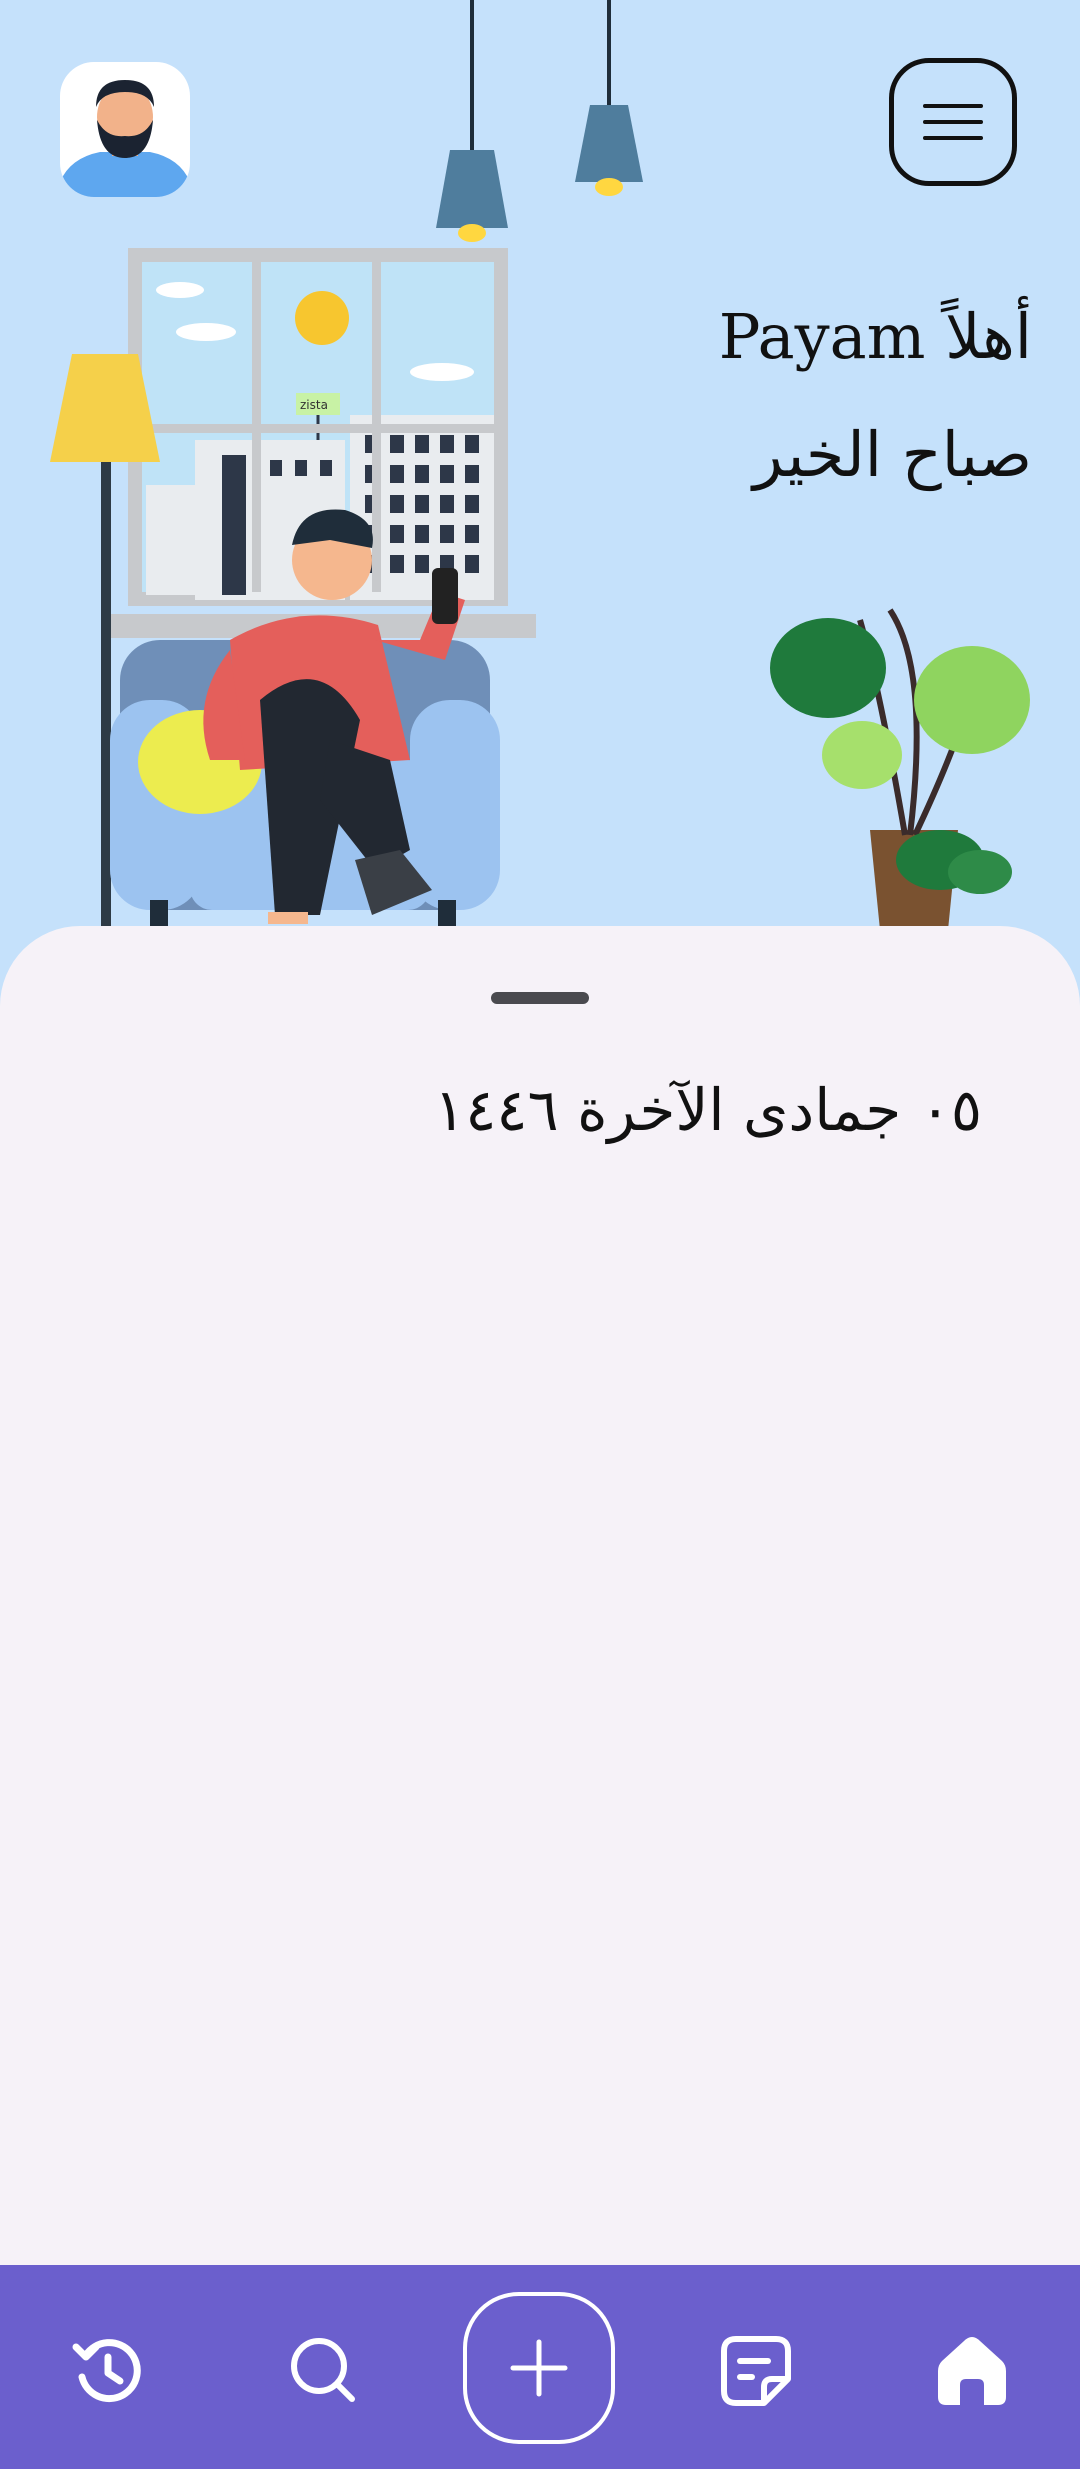 The width and height of the screenshot is (1080, 2469). Describe the element at coordinates (125, 138) in the screenshot. I see `user-avatar-icon` at that location.